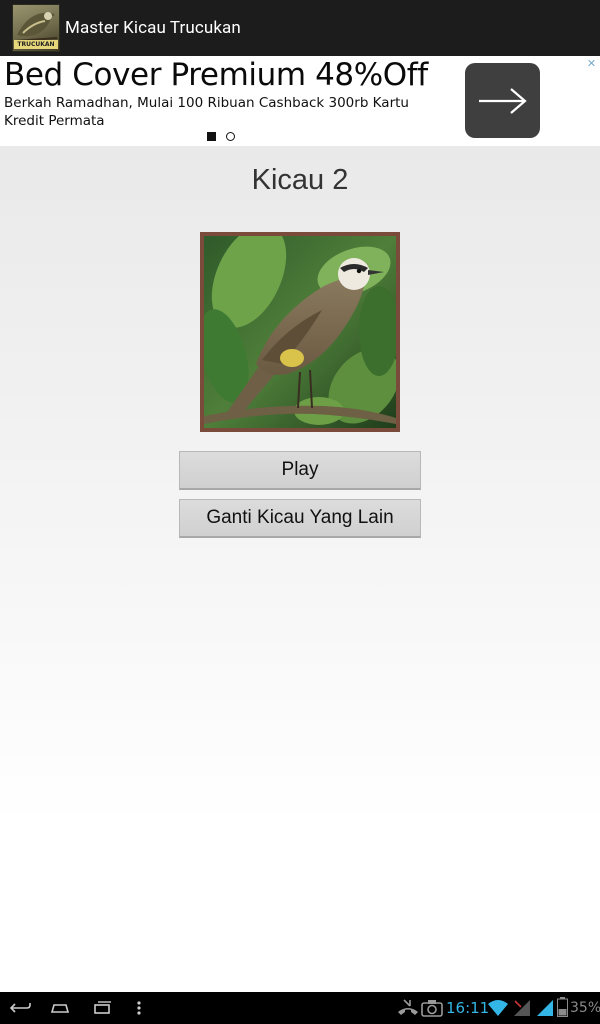 This screenshot has width=600, height=1024. I want to click on signal-icon, so click(545, 1008).